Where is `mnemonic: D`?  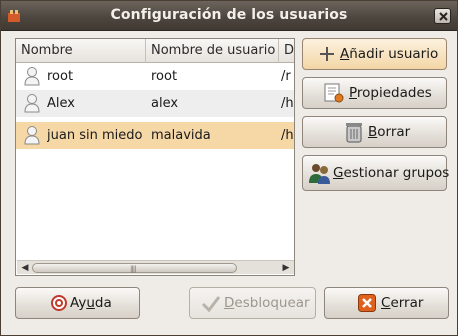 mnemonic: D is located at coordinates (229, 303).